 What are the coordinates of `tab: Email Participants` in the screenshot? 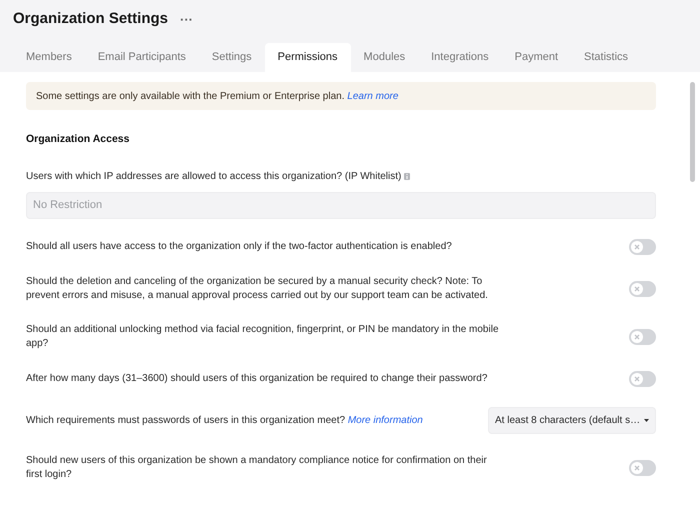 It's located at (141, 57).